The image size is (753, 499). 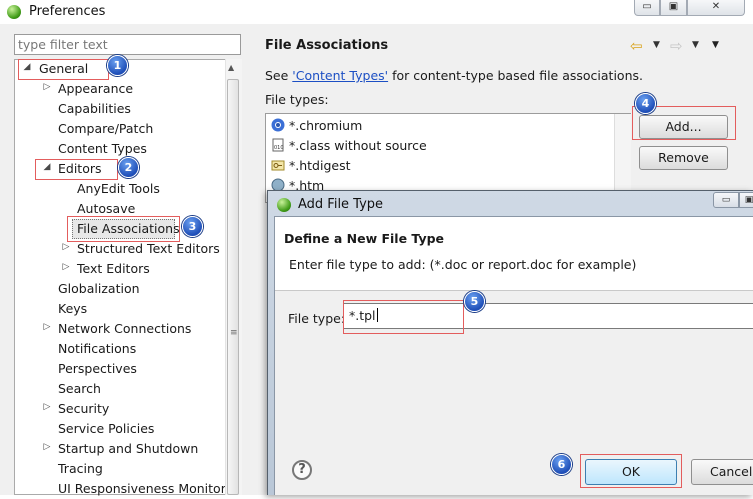 I want to click on filter-input: type filter text, so click(x=127, y=44).